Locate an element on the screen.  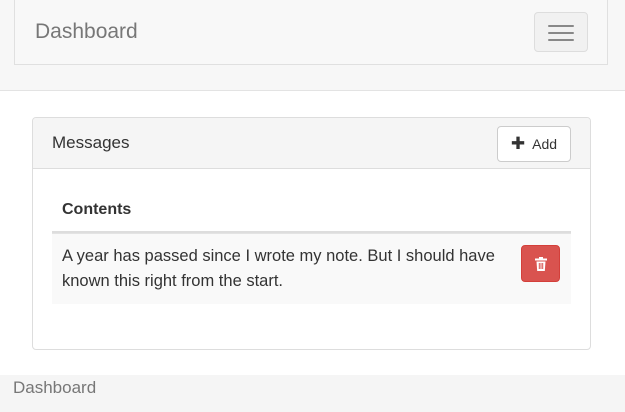
hamburger-menu-icon is located at coordinates (561, 26).